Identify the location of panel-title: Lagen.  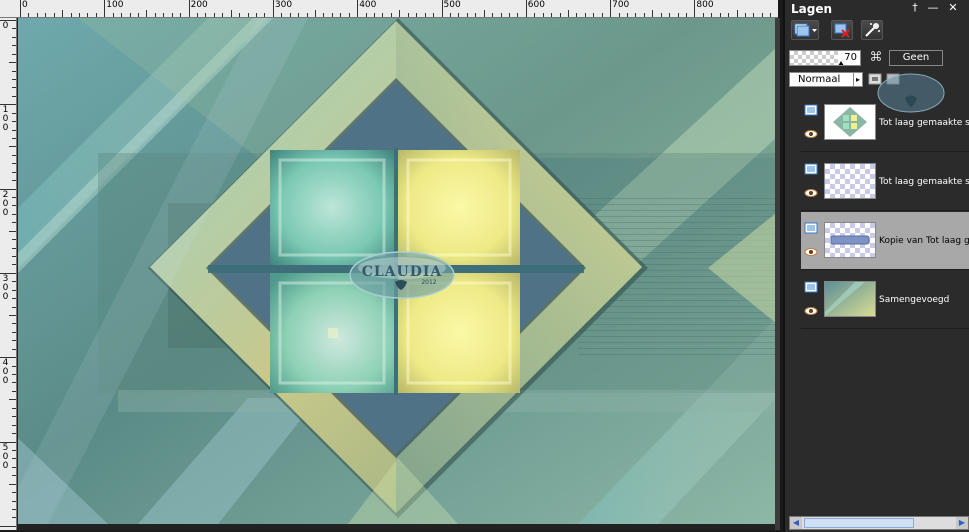
(812, 9).